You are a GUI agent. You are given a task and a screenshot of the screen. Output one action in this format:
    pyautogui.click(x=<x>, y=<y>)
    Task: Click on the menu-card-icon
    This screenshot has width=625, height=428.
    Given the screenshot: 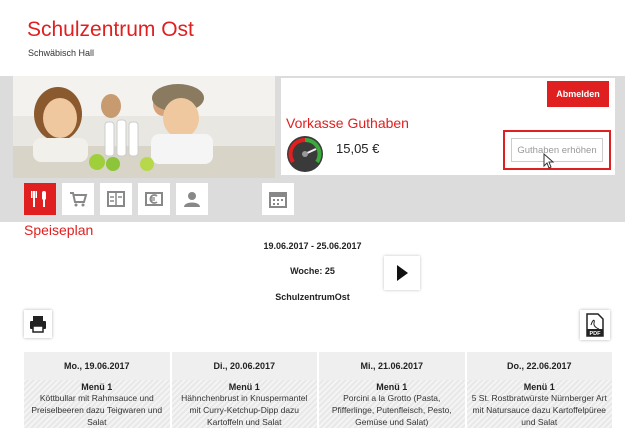 What is the action you would take?
    pyautogui.click(x=116, y=199)
    